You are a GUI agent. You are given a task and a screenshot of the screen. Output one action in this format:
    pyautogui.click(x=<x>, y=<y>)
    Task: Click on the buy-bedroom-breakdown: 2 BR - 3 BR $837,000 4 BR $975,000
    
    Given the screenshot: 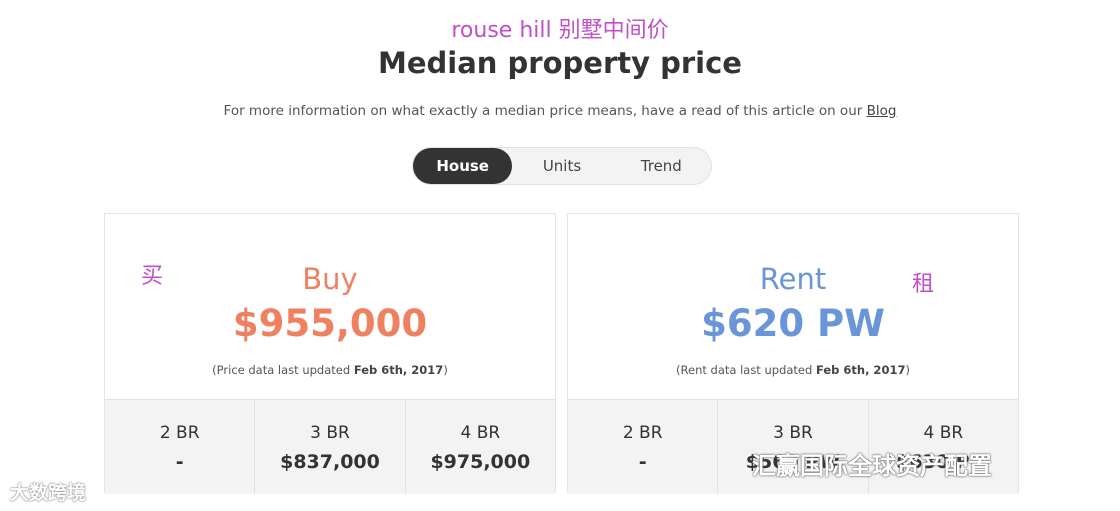 What is the action you would take?
    pyautogui.click(x=330, y=446)
    